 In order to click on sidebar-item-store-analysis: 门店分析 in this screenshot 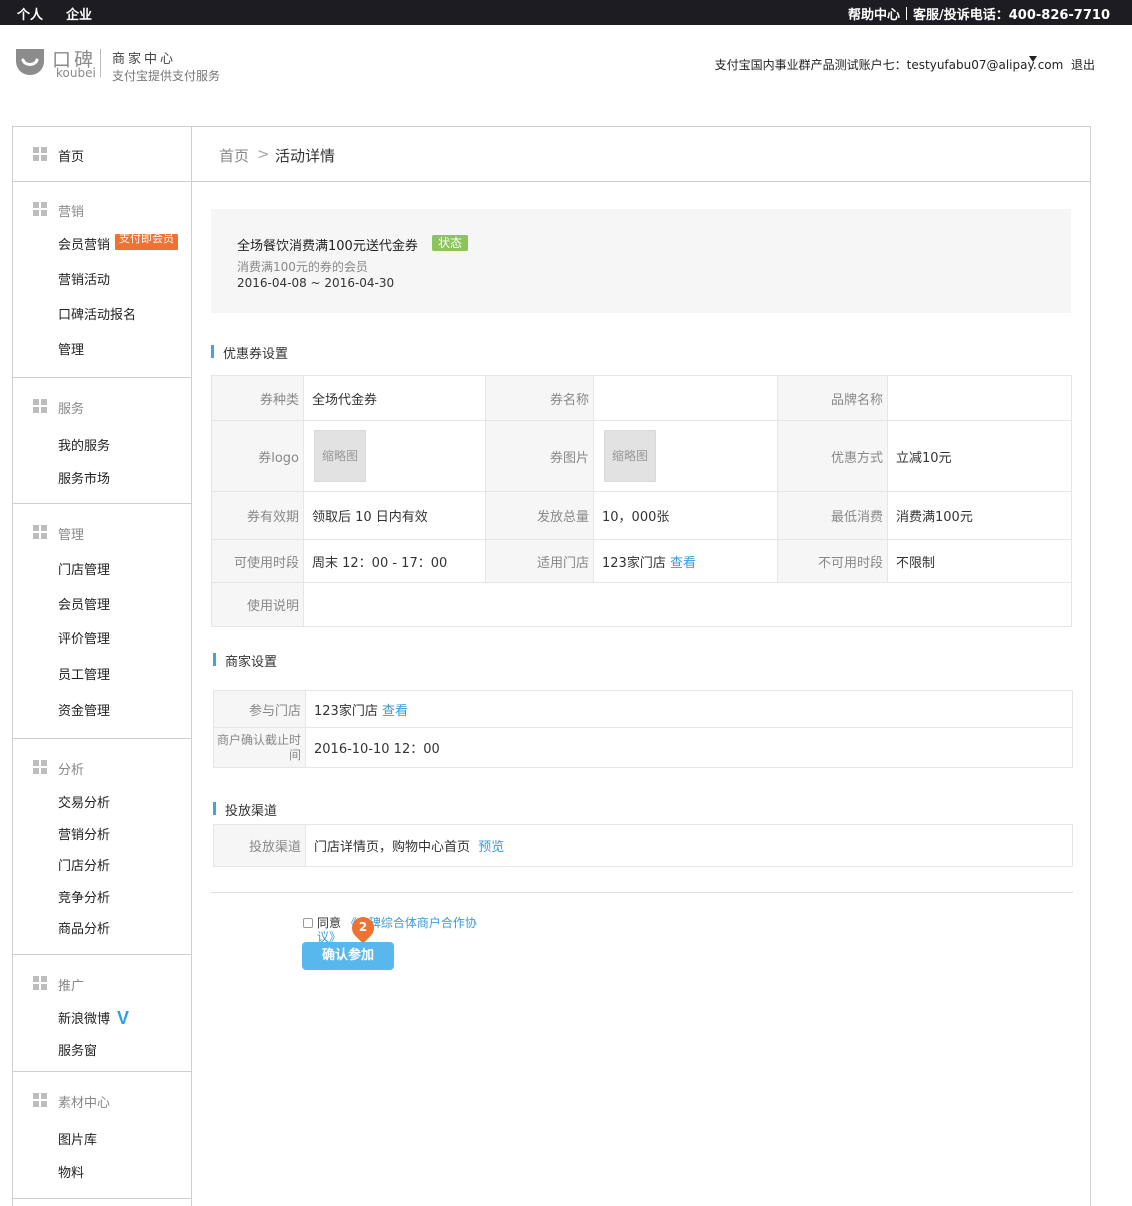, I will do `click(84, 864)`.